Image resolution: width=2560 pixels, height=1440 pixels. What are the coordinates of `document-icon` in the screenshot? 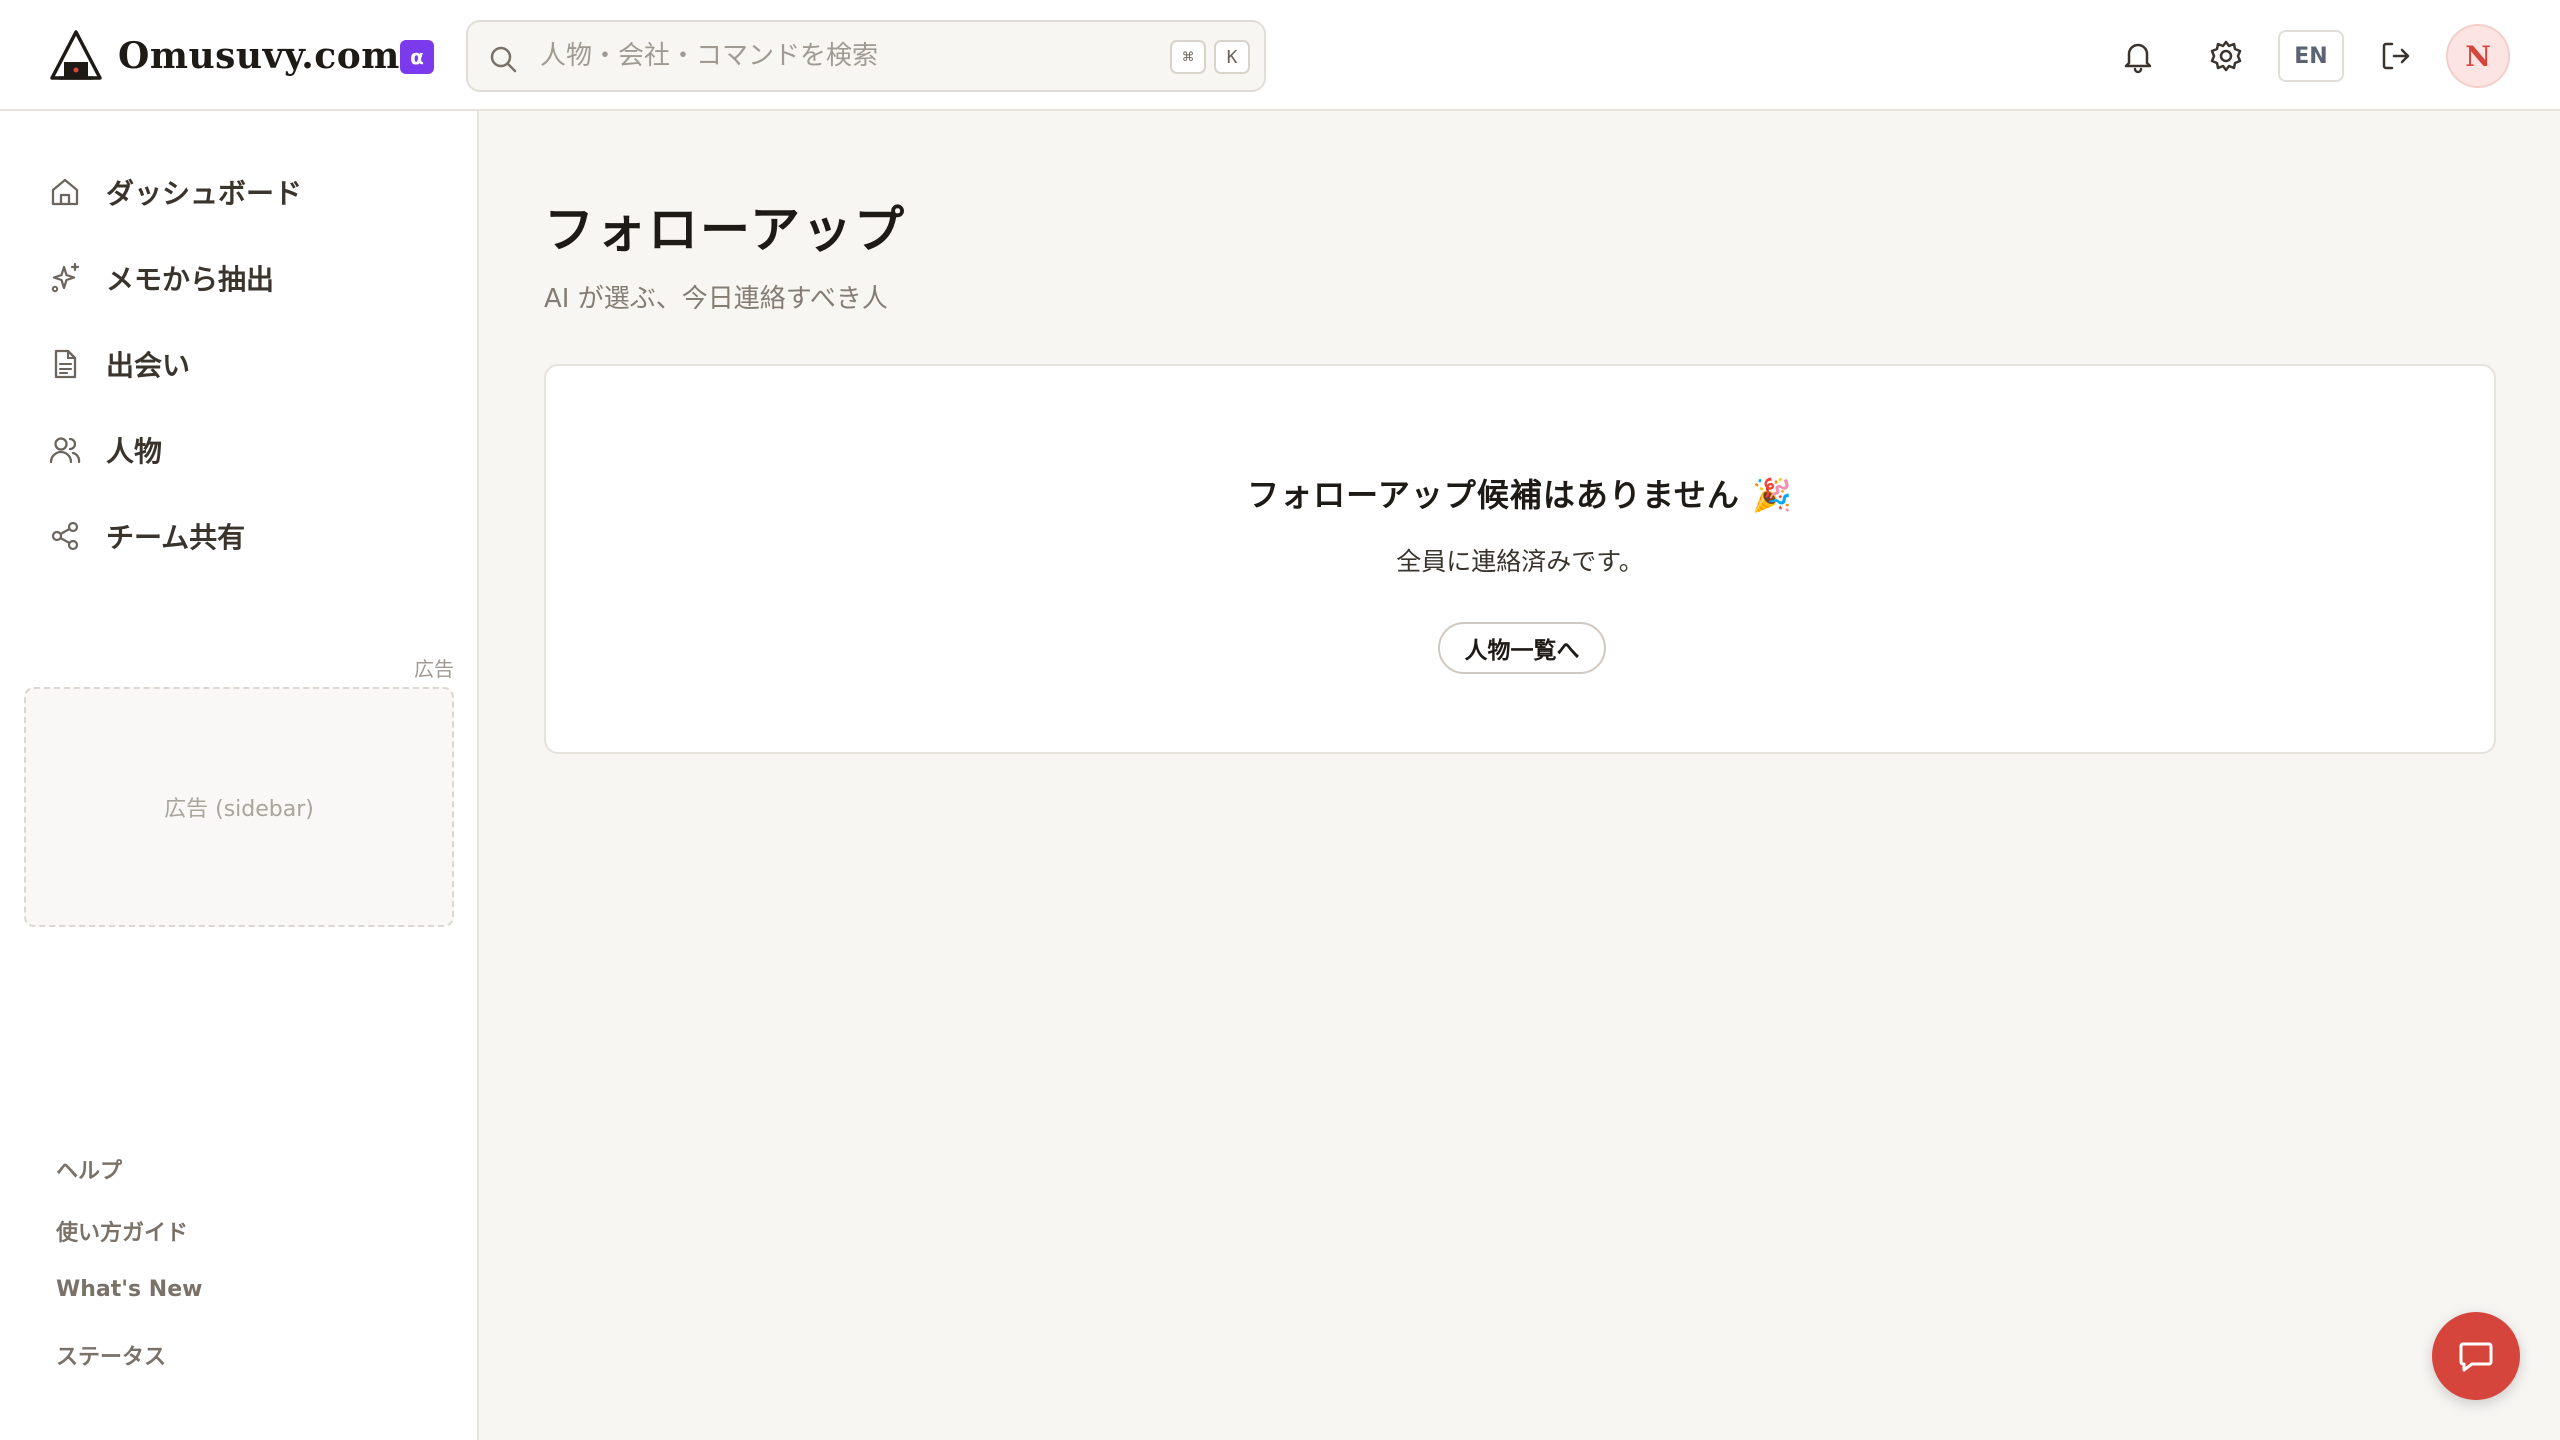 It's located at (65, 364).